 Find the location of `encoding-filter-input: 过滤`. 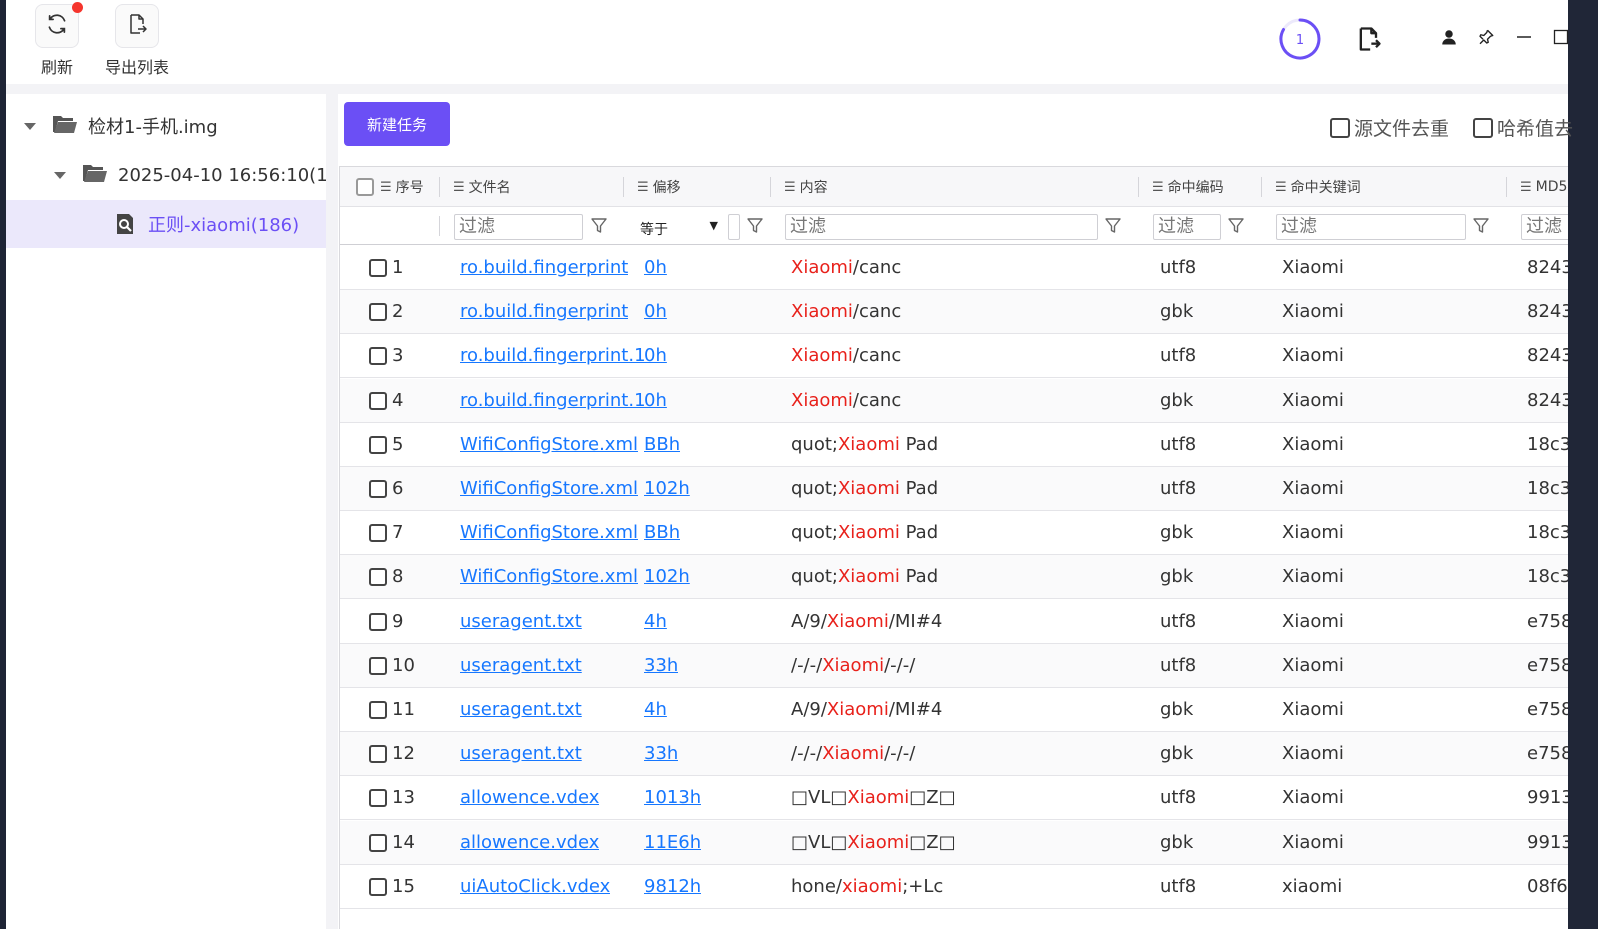

encoding-filter-input: 过滤 is located at coordinates (1187, 227).